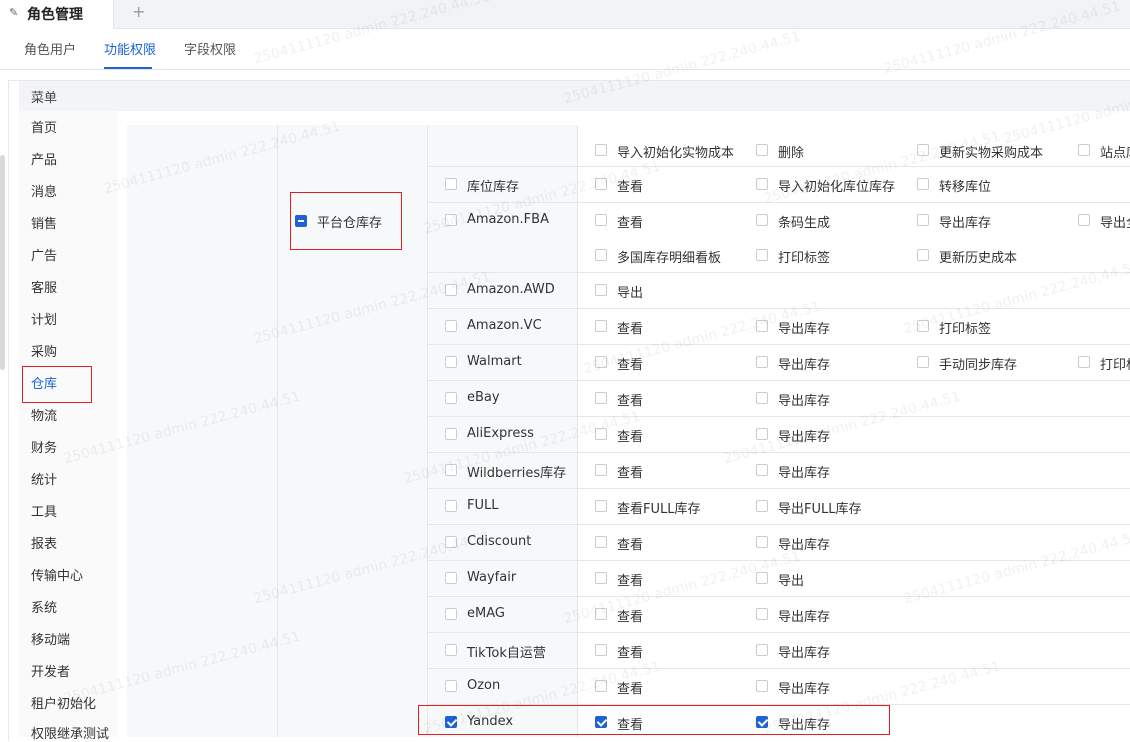 This screenshot has width=1130, height=742. Describe the element at coordinates (44, 478) in the screenshot. I see `sidebar-item-stats: 统计` at that location.